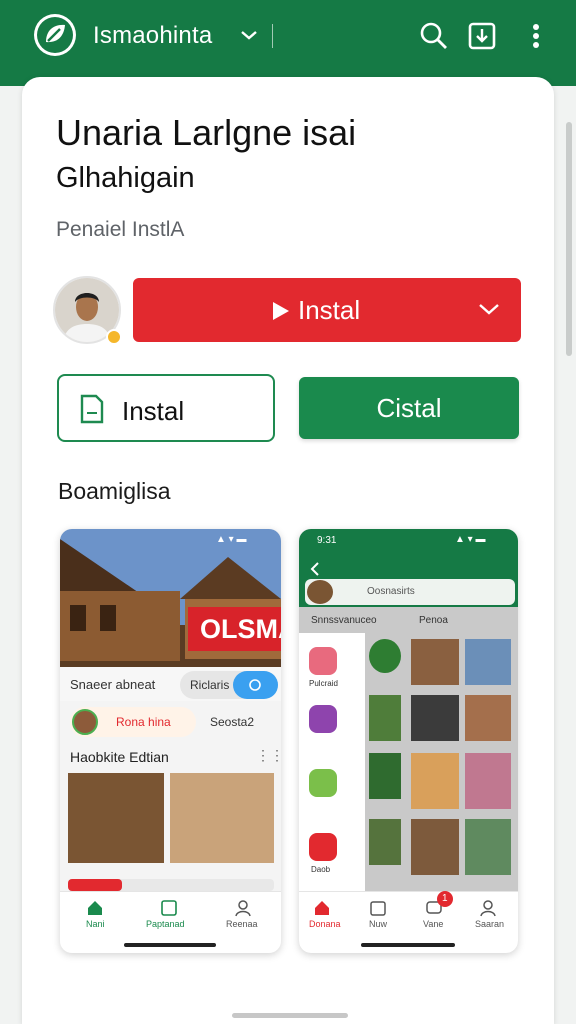  What do you see at coordinates (272, 36) in the screenshot?
I see `divider` at bounding box center [272, 36].